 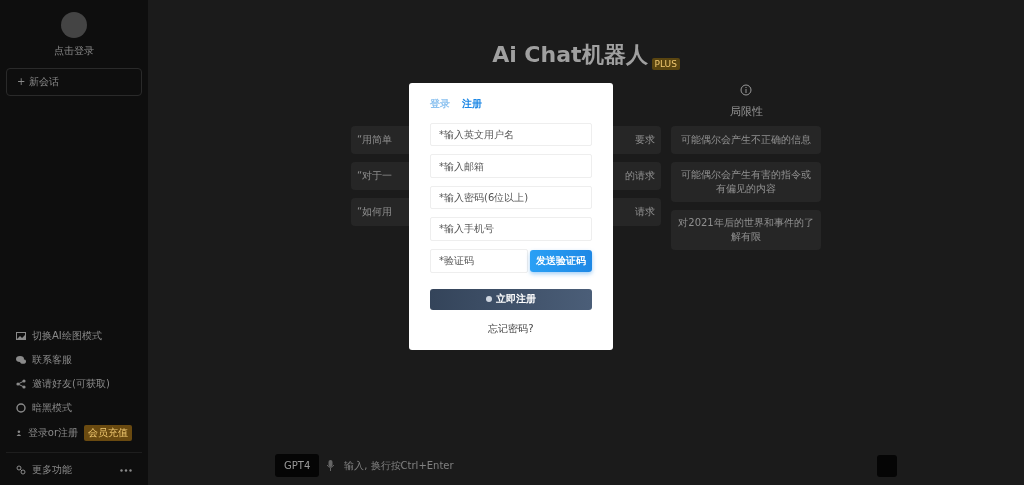 What do you see at coordinates (511, 299) in the screenshot?
I see `register-button: 立即注册` at bounding box center [511, 299].